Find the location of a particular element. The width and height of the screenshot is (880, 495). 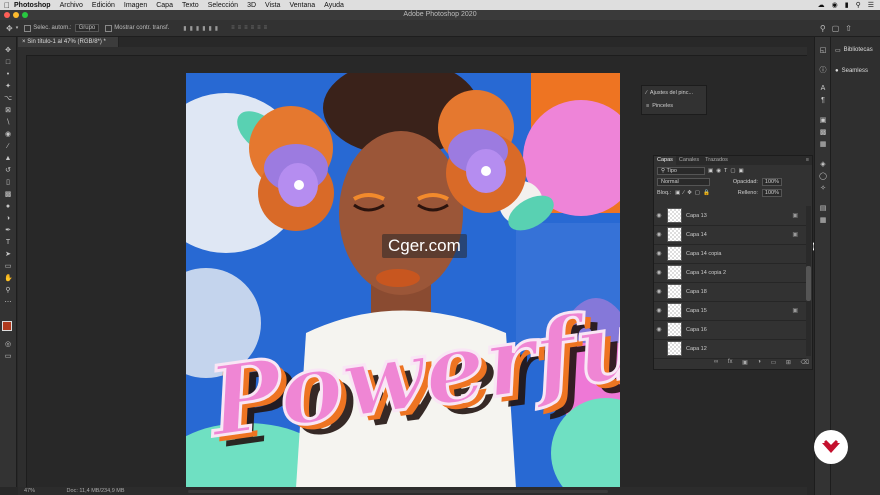

share-icon: ⇧ is located at coordinates (848, 28).